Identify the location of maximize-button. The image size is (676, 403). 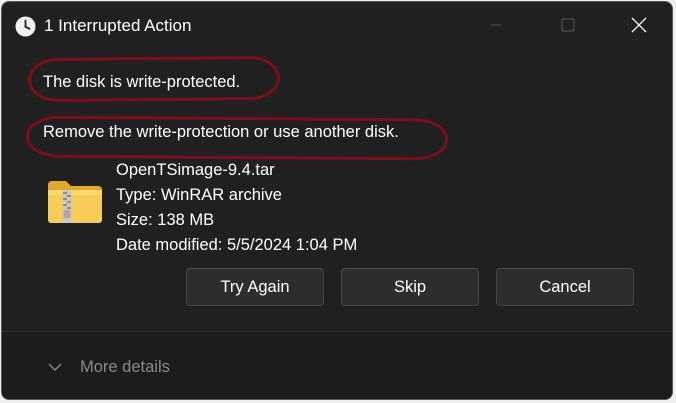
(568, 25).